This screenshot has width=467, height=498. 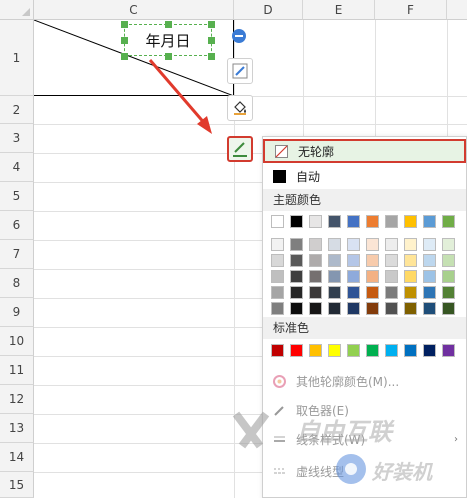 I want to click on color-wheel-icon, so click(x=279, y=381).